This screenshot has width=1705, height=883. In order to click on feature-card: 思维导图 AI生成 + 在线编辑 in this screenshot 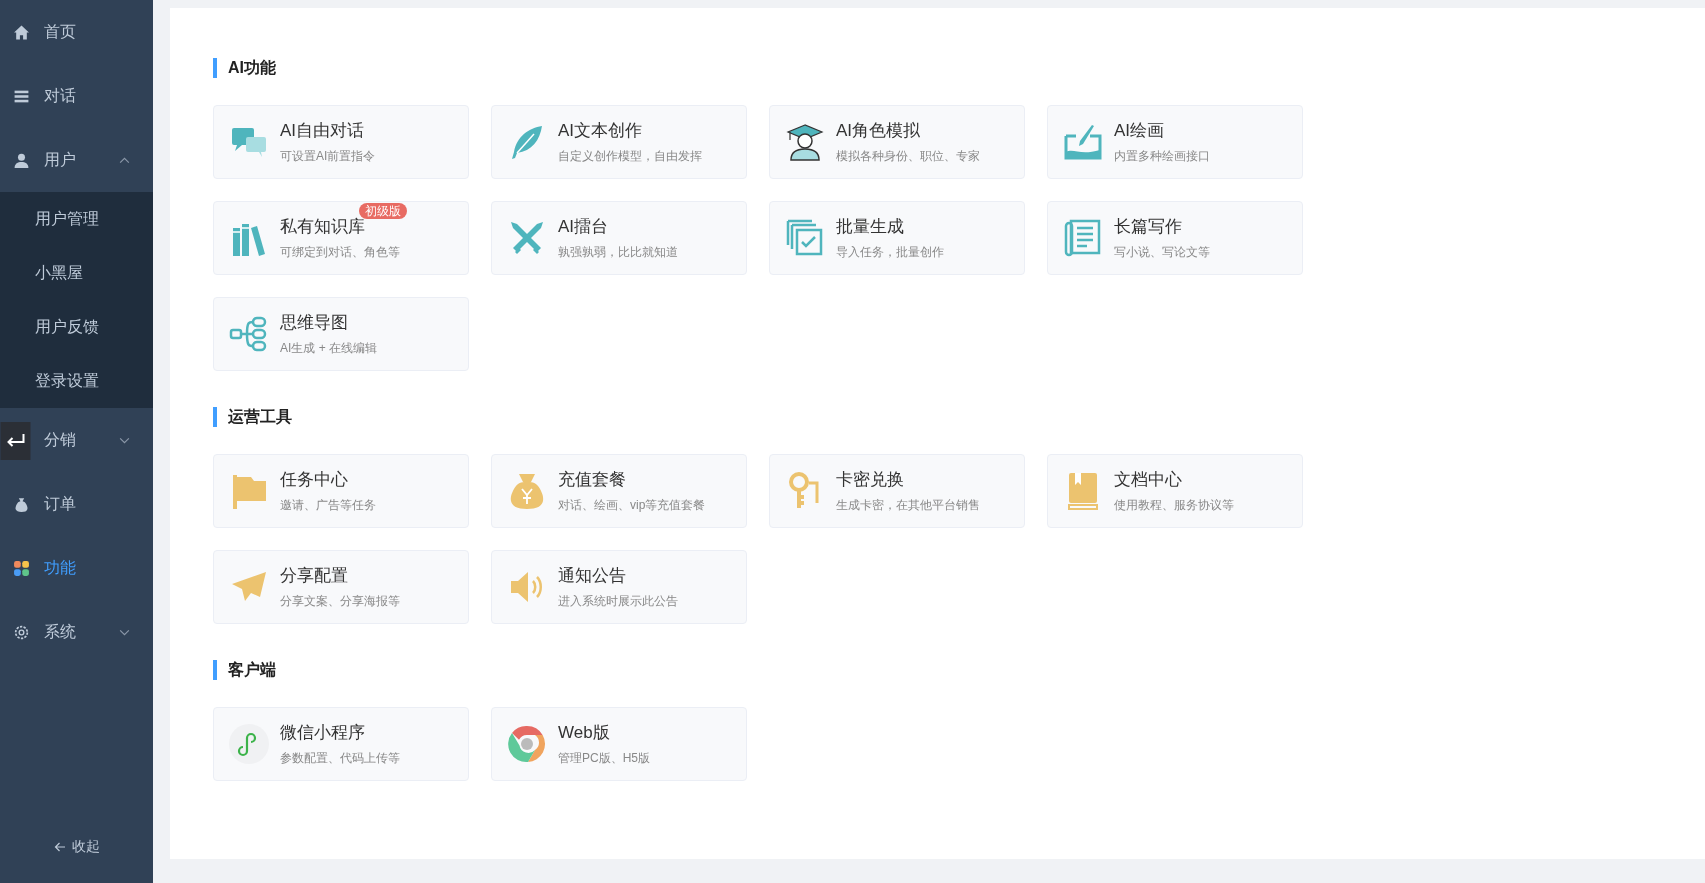, I will do `click(341, 334)`.